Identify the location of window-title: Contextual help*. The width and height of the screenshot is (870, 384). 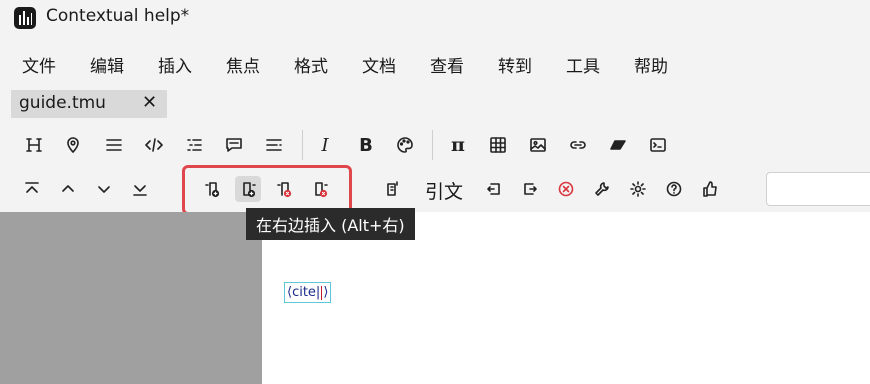
(118, 16).